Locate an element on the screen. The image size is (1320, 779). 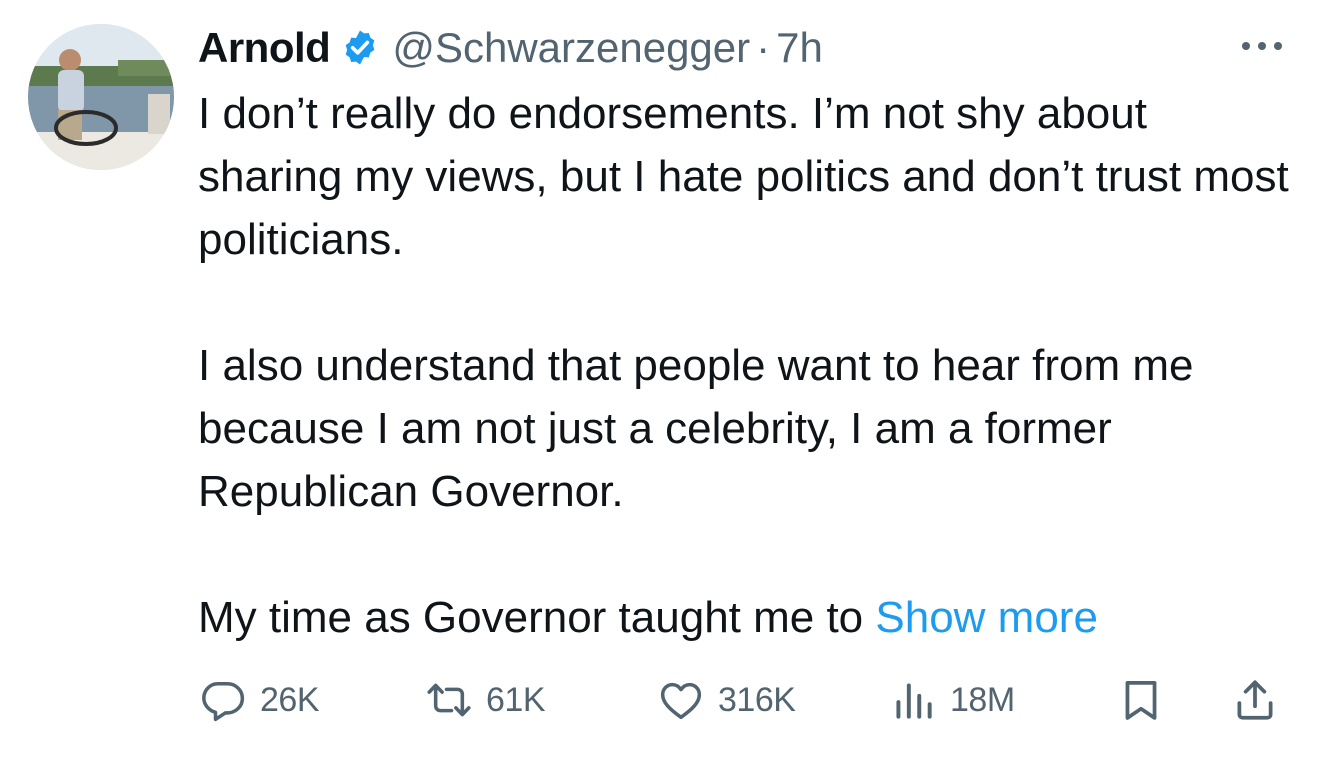
reply-count: 26K is located at coordinates (290, 699).